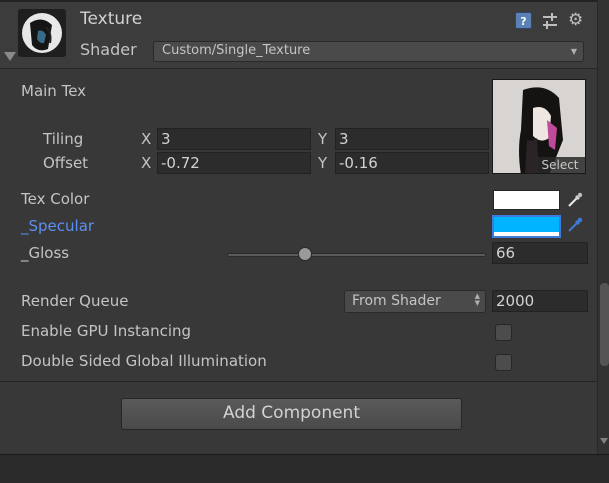 The width and height of the screenshot is (609, 483). I want to click on main-tex-label: Main Tex, so click(54, 91).